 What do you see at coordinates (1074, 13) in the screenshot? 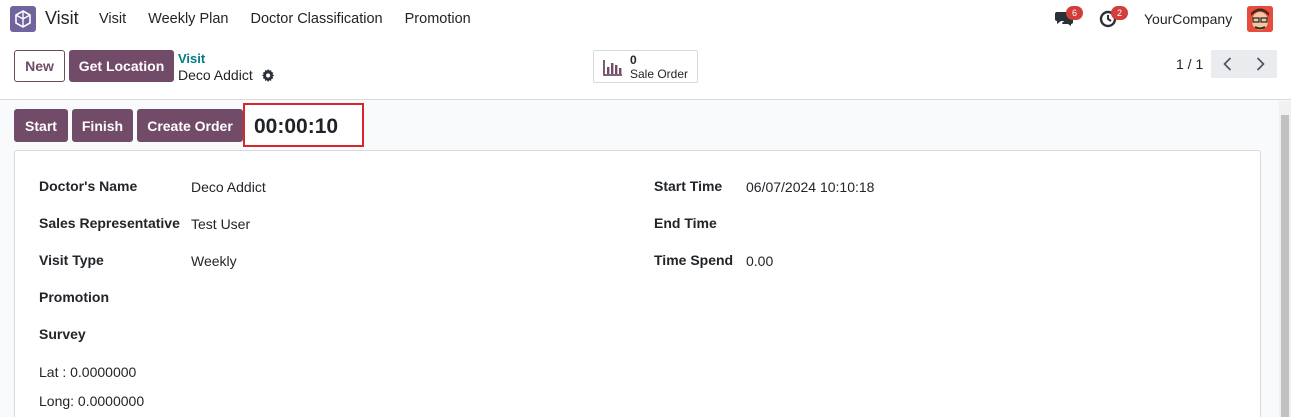
I see `messages-count-badge: 6` at bounding box center [1074, 13].